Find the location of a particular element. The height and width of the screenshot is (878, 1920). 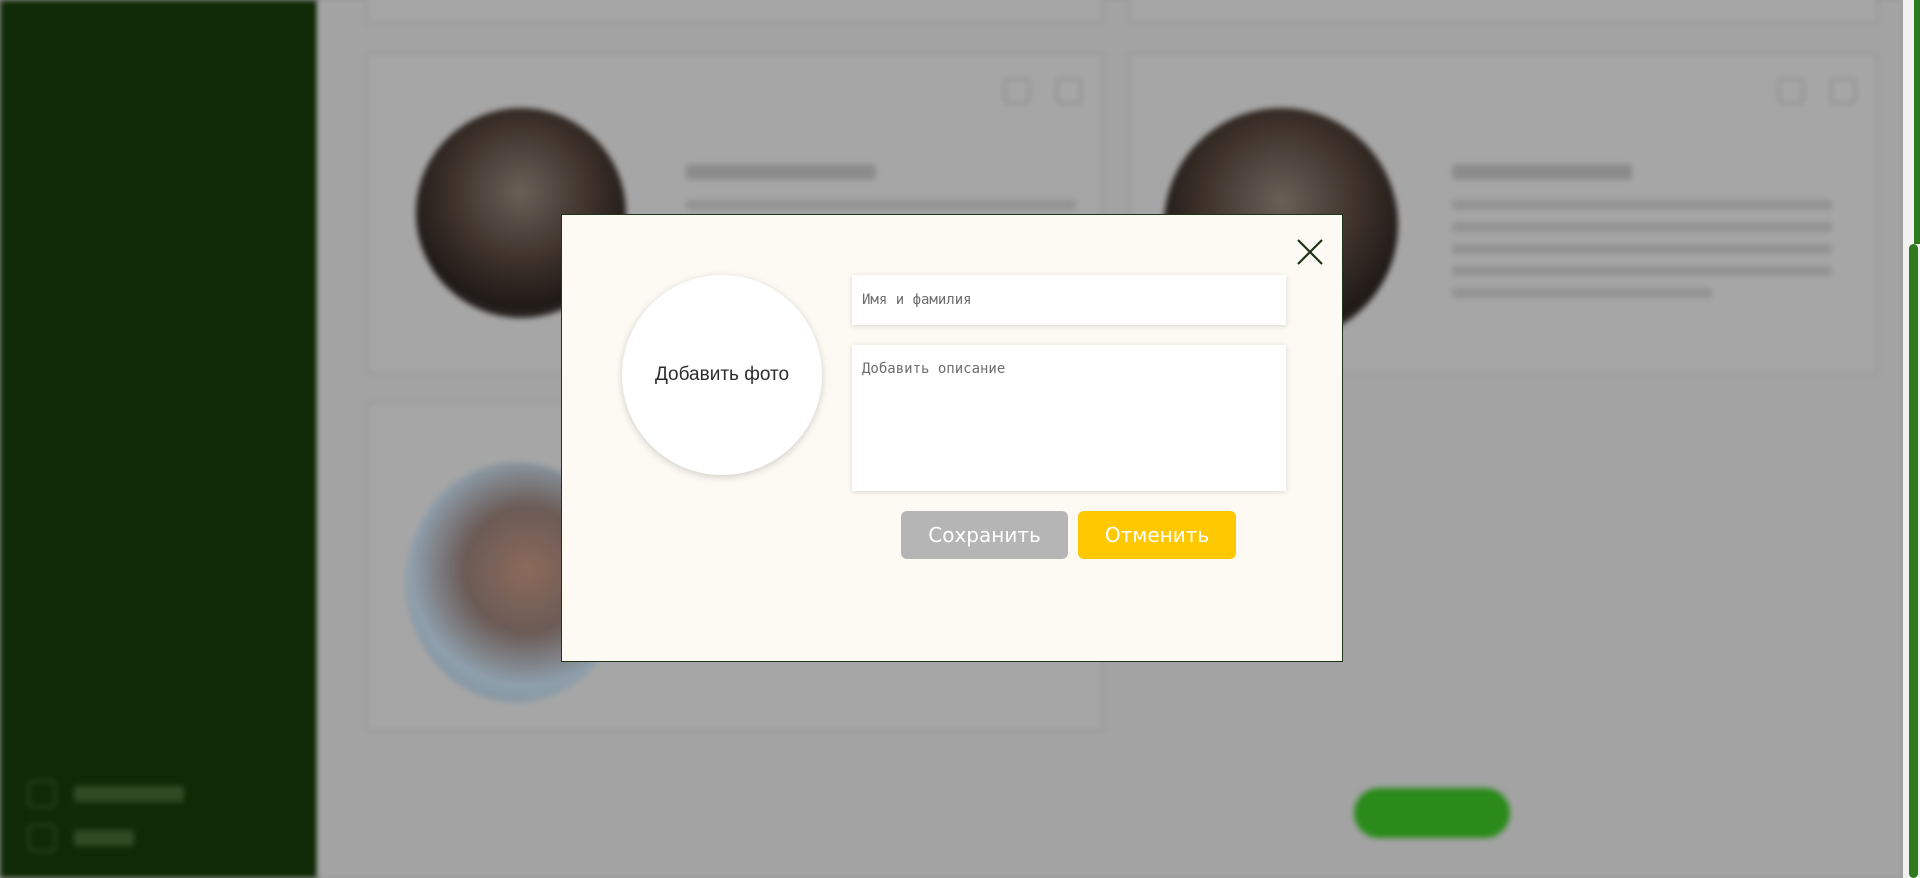

scrollbar-thumb is located at coordinates (1913, 561).